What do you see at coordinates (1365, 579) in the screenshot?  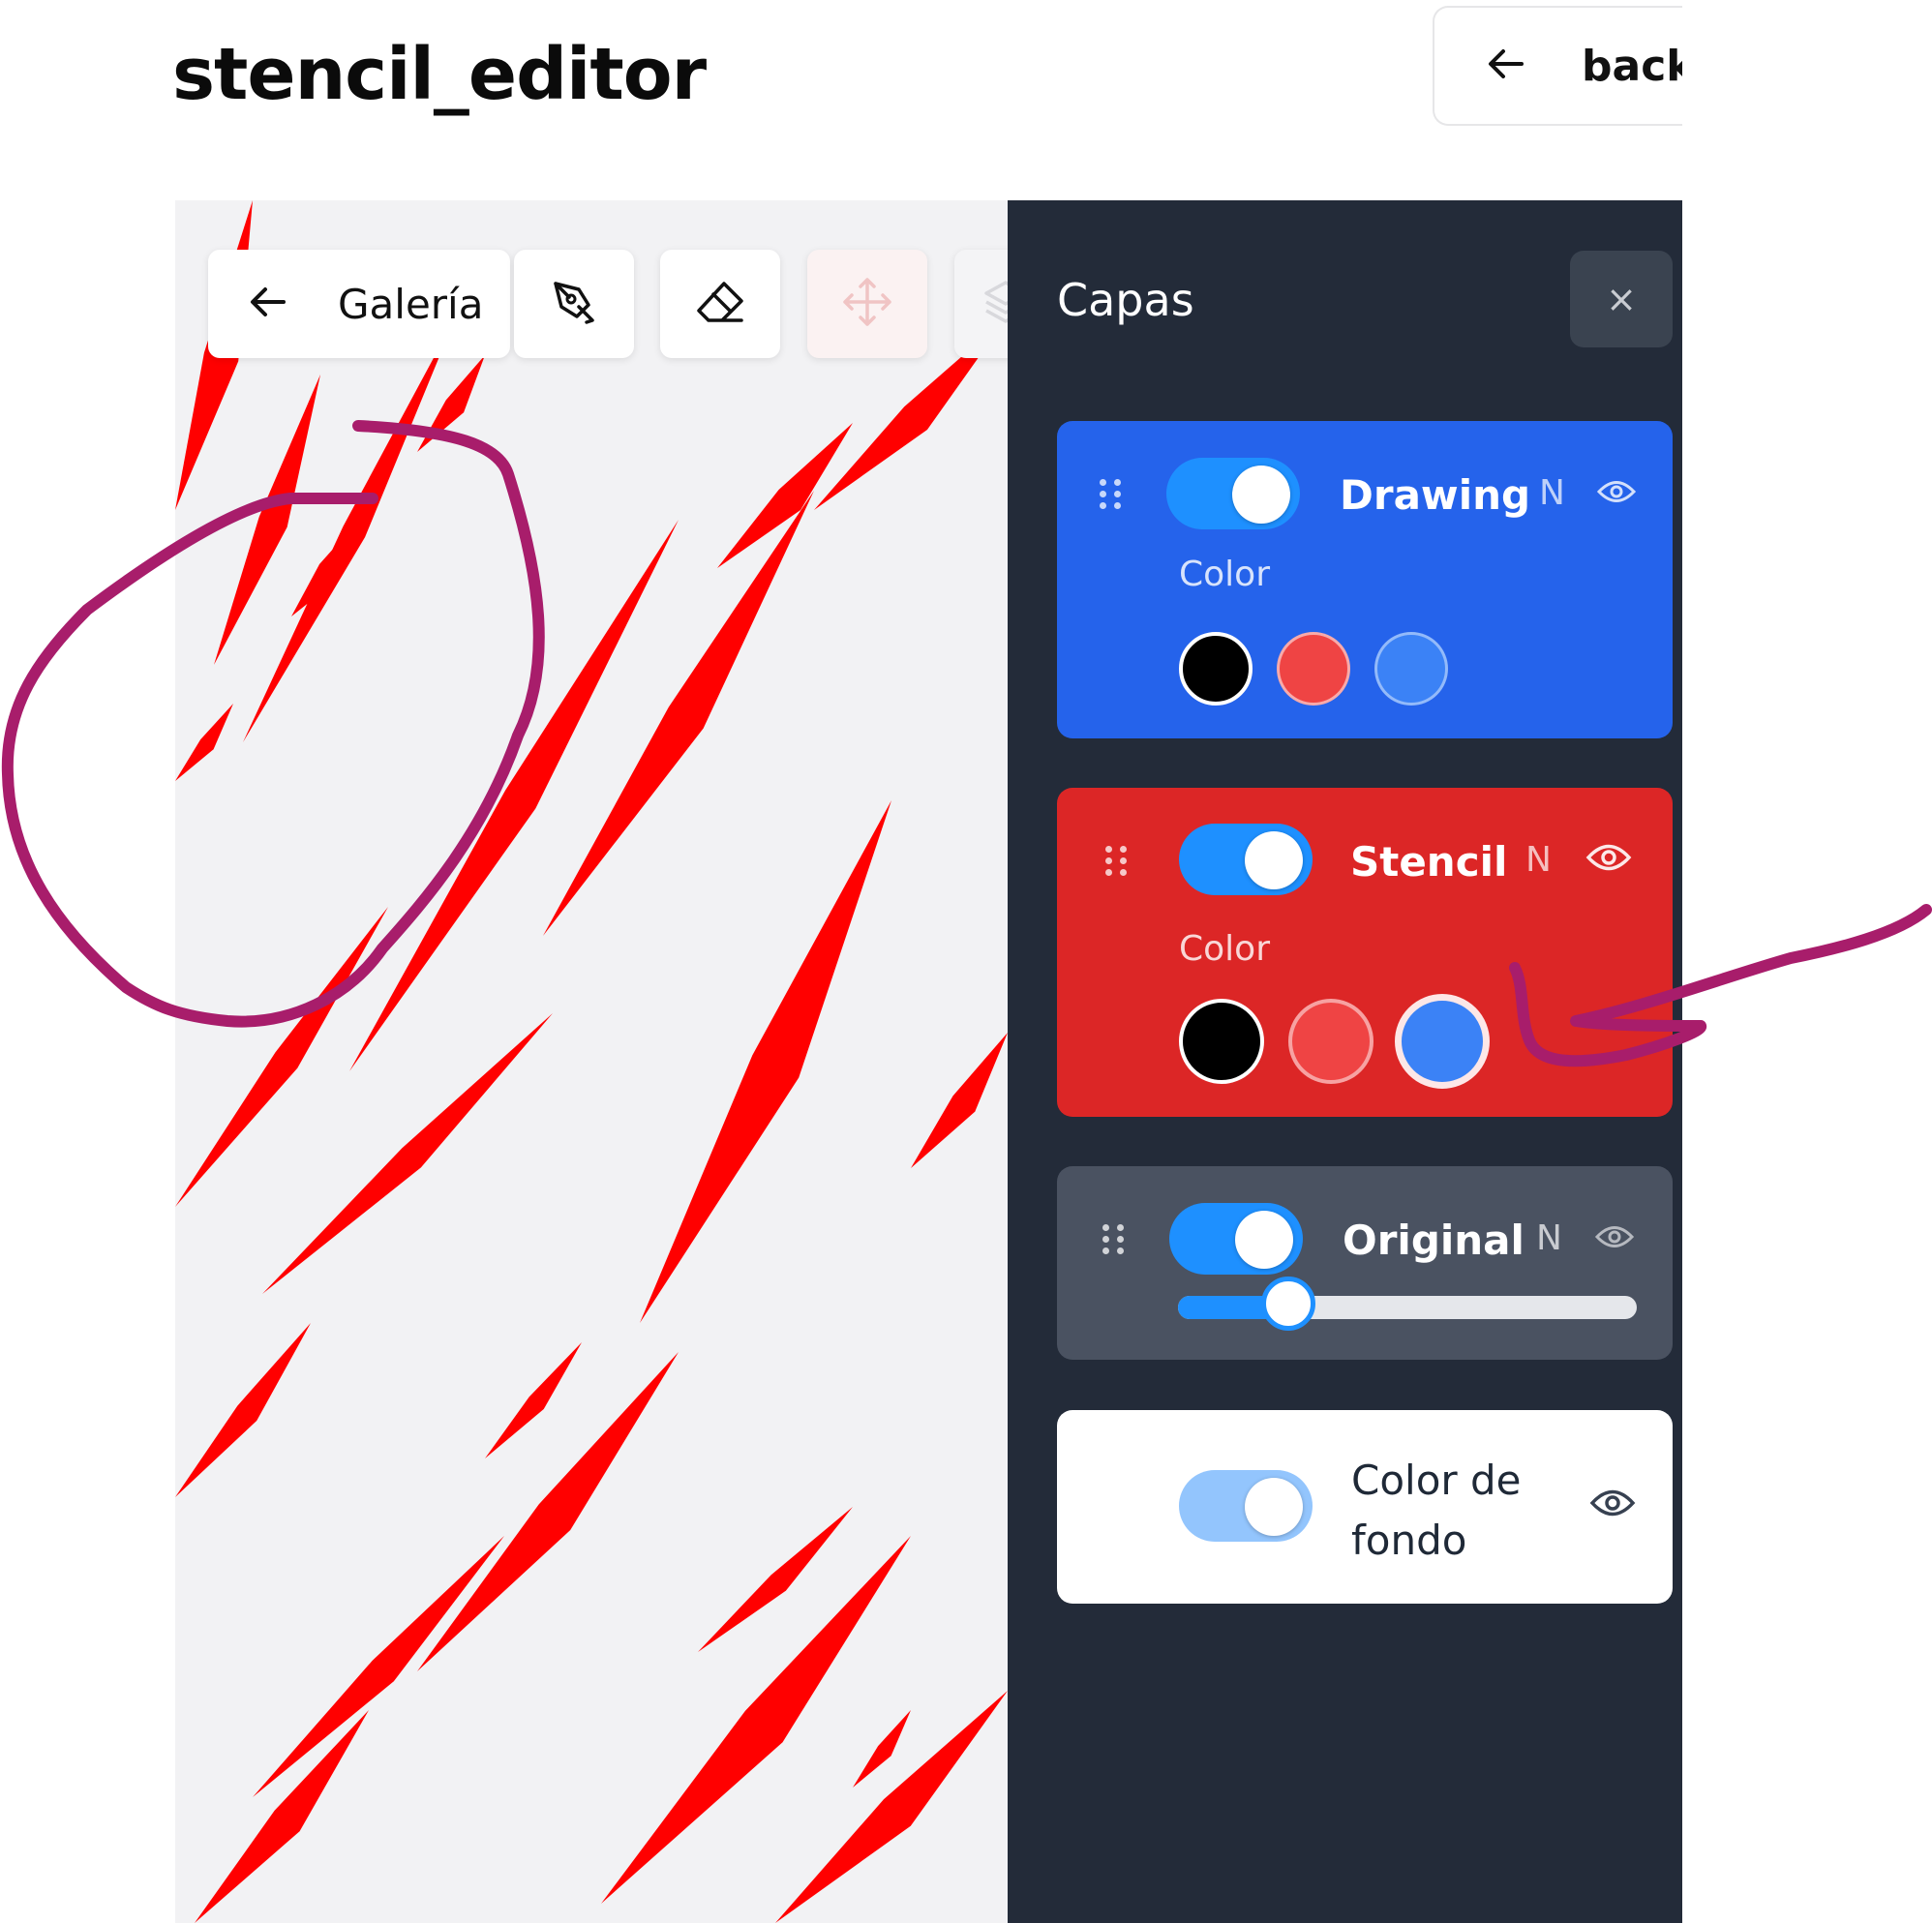 I see `layer-card-drawing: Drawing N Color` at bounding box center [1365, 579].